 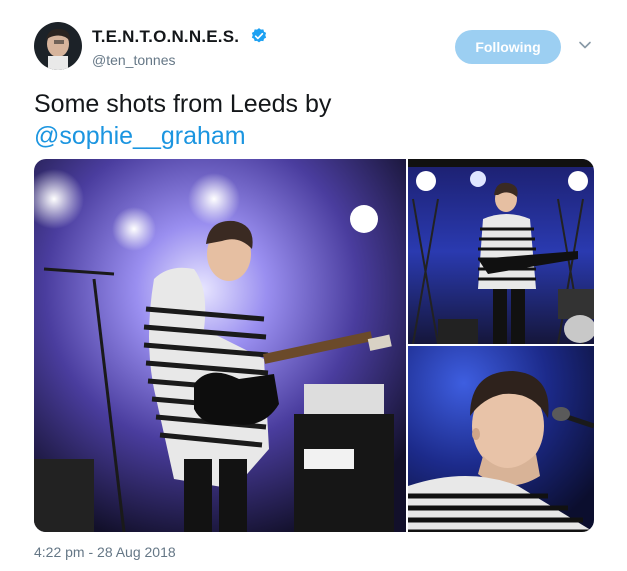 What do you see at coordinates (134, 60) in the screenshot?
I see `user-handle: @ten_tonnes` at bounding box center [134, 60].